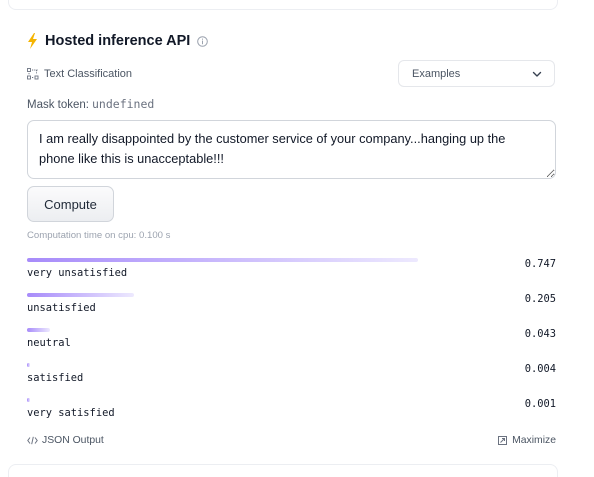 The width and height of the screenshot is (594, 477). Describe the element at coordinates (476, 73) in the screenshot. I see `examples-dropdown: Examples` at that location.